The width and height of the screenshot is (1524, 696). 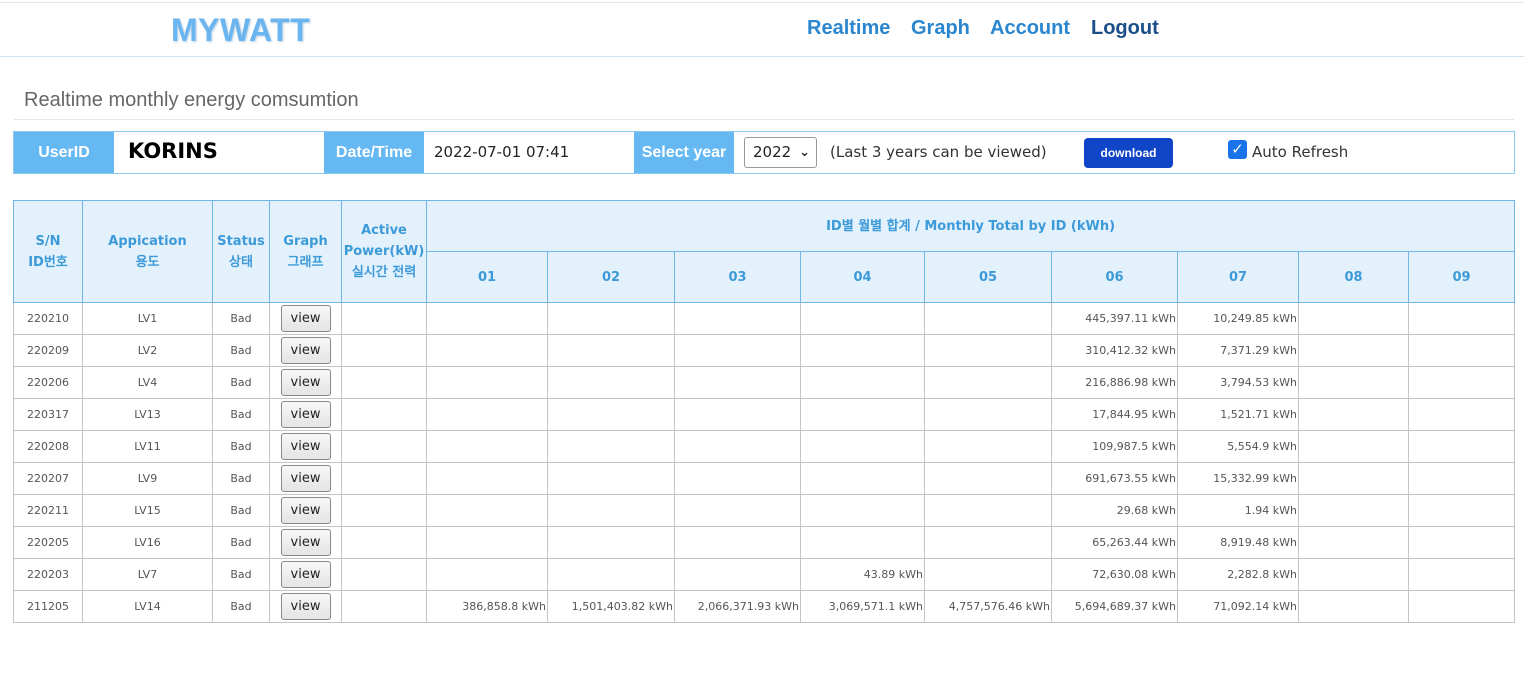 I want to click on nav-graph: Graph, so click(x=940, y=28).